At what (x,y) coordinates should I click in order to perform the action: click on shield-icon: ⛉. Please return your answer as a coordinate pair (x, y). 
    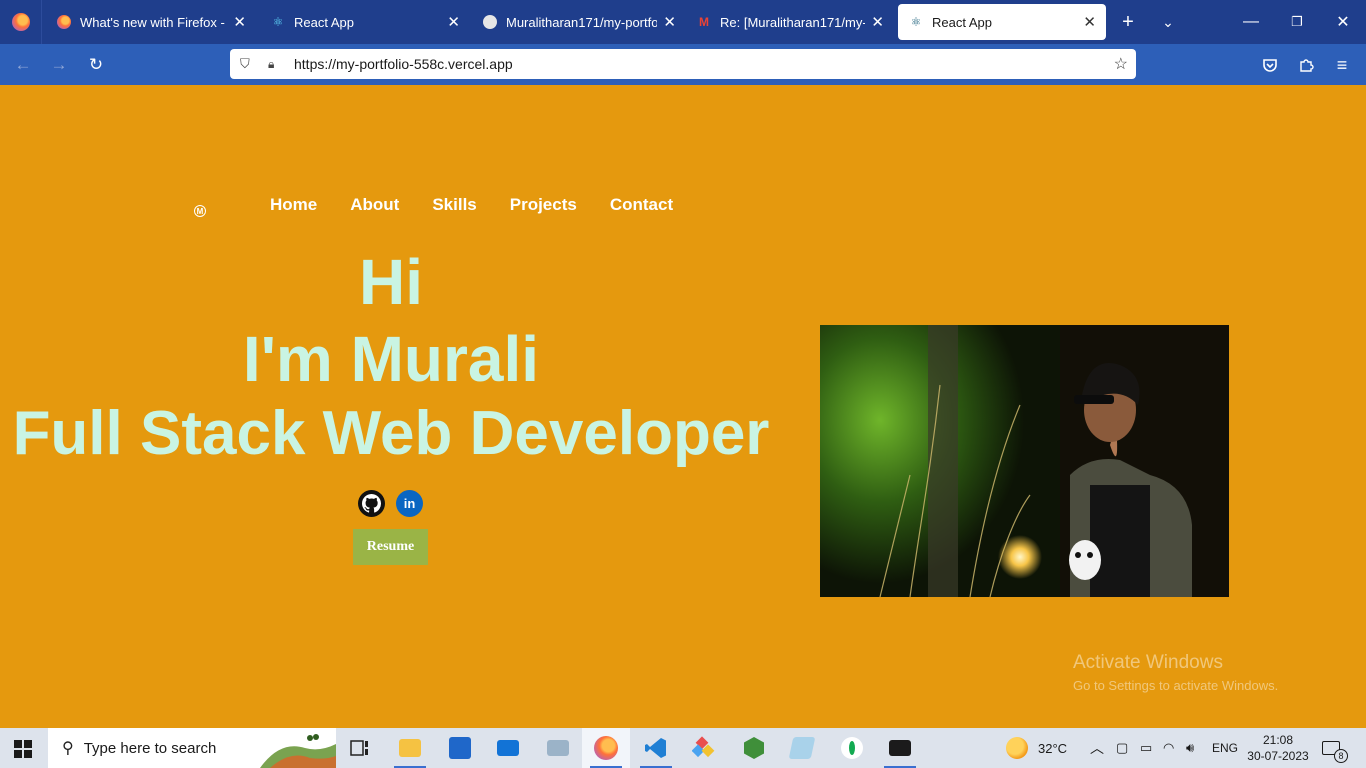
    Looking at the image, I should click on (248, 64).